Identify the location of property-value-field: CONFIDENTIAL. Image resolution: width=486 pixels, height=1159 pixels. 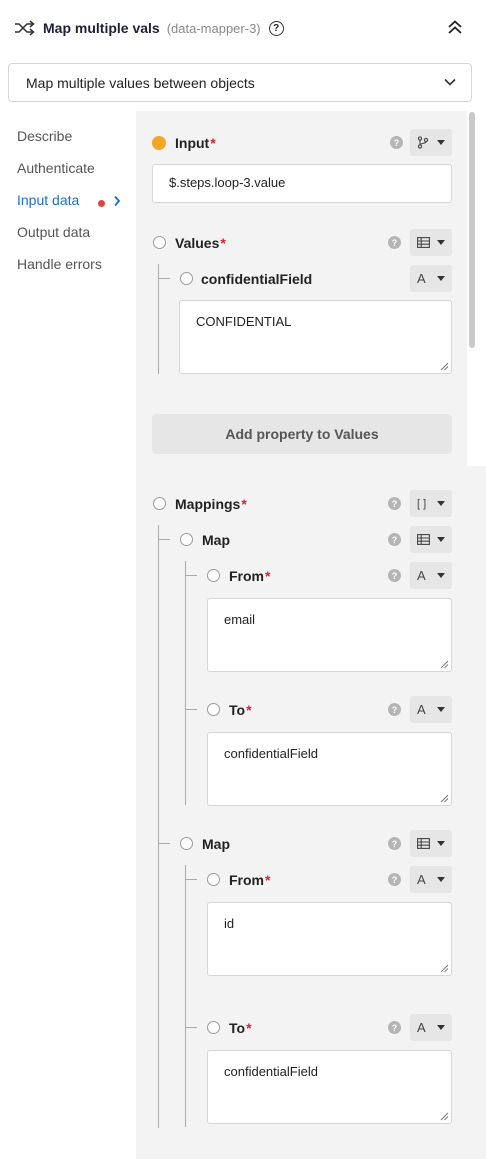
(315, 337).